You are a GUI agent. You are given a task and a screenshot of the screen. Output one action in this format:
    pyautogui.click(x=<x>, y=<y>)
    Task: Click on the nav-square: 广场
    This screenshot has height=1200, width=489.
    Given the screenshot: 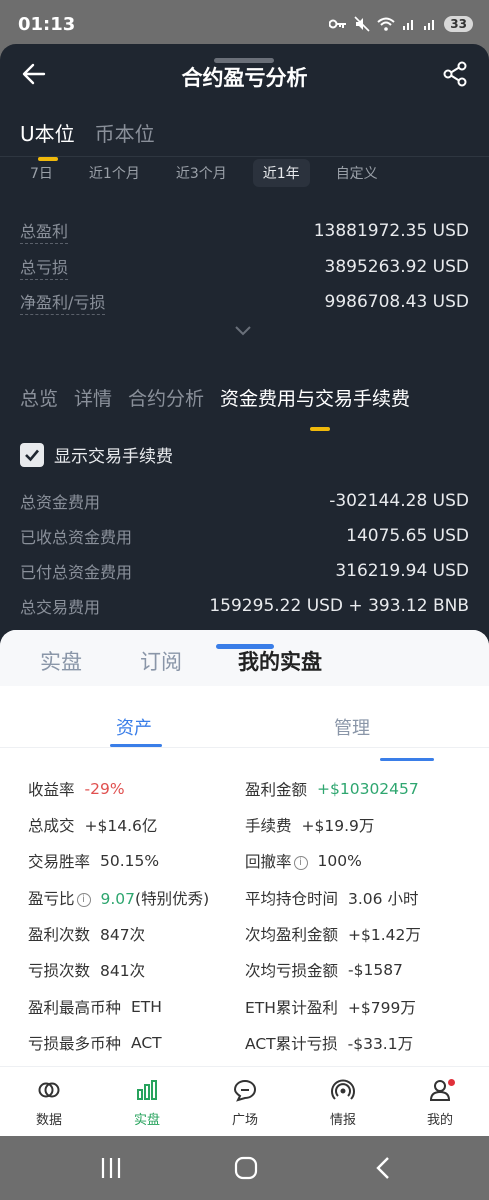 What is the action you would take?
    pyautogui.click(x=245, y=1102)
    